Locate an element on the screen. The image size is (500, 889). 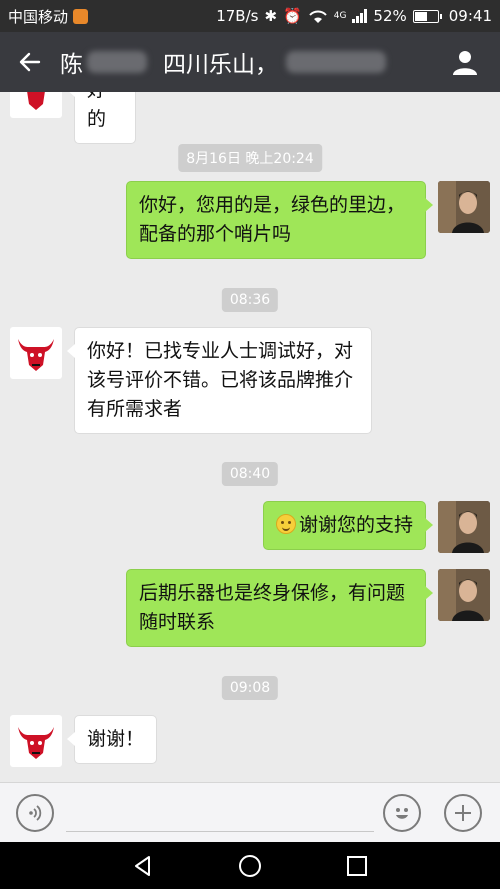
status-bar: 中国移动 17B/s ✱ ⏰ 4G 52% 09:41 is located at coordinates (250, 16).